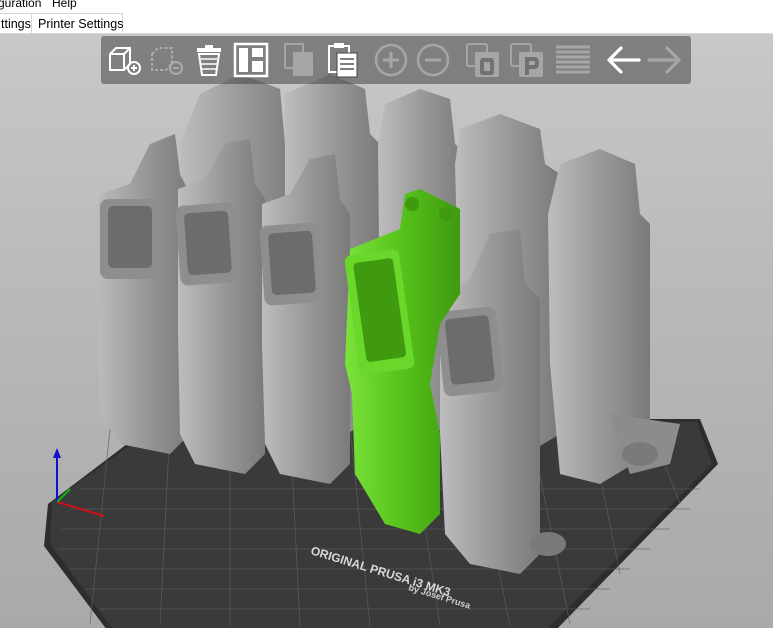 Image resolution: width=773 pixels, height=628 pixels. I want to click on paste-button, so click(343, 60).